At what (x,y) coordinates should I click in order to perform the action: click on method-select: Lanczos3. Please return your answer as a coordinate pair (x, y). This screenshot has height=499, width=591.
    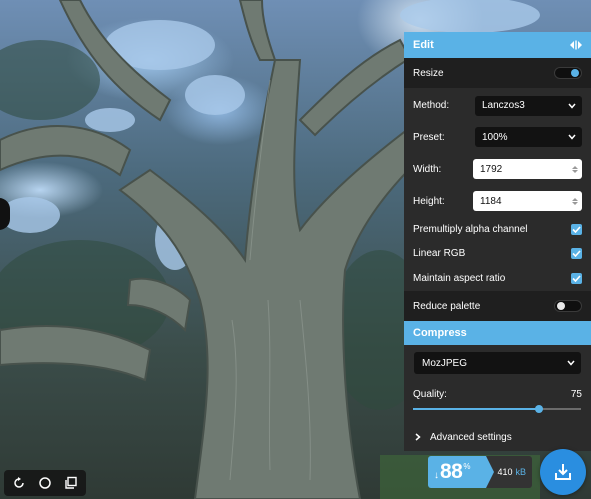
    Looking at the image, I should click on (528, 105).